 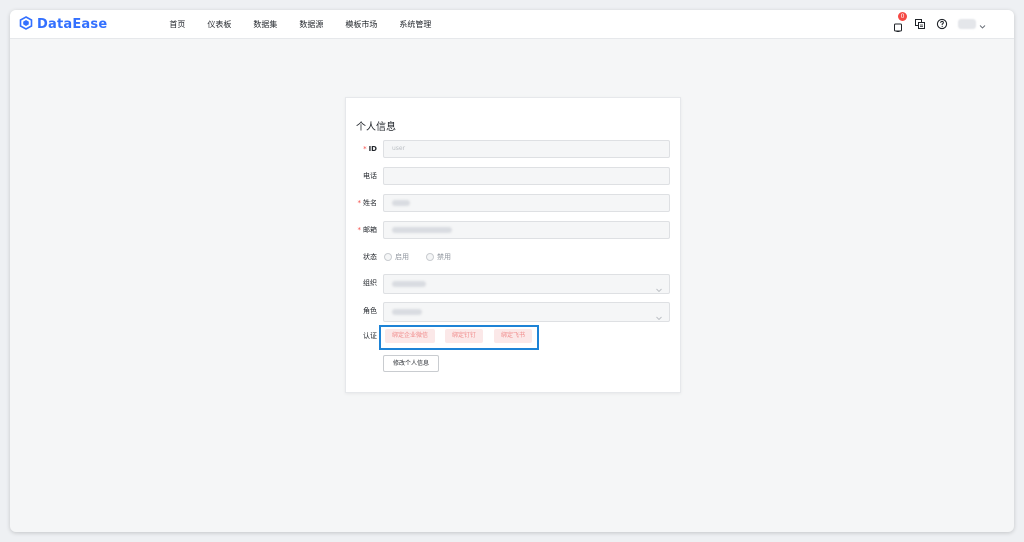 I want to click on brand-name: DataEase, so click(x=72, y=24).